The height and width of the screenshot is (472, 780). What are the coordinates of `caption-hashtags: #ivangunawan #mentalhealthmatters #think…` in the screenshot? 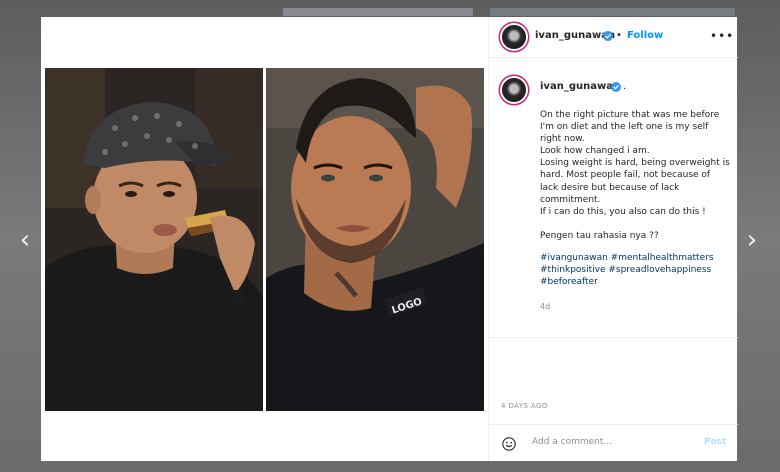 It's located at (635, 270).